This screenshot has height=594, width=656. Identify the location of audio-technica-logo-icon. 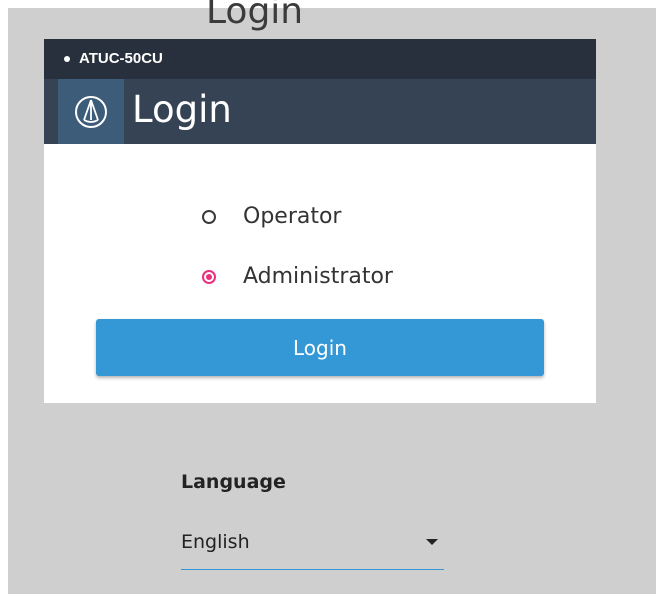
(91, 111).